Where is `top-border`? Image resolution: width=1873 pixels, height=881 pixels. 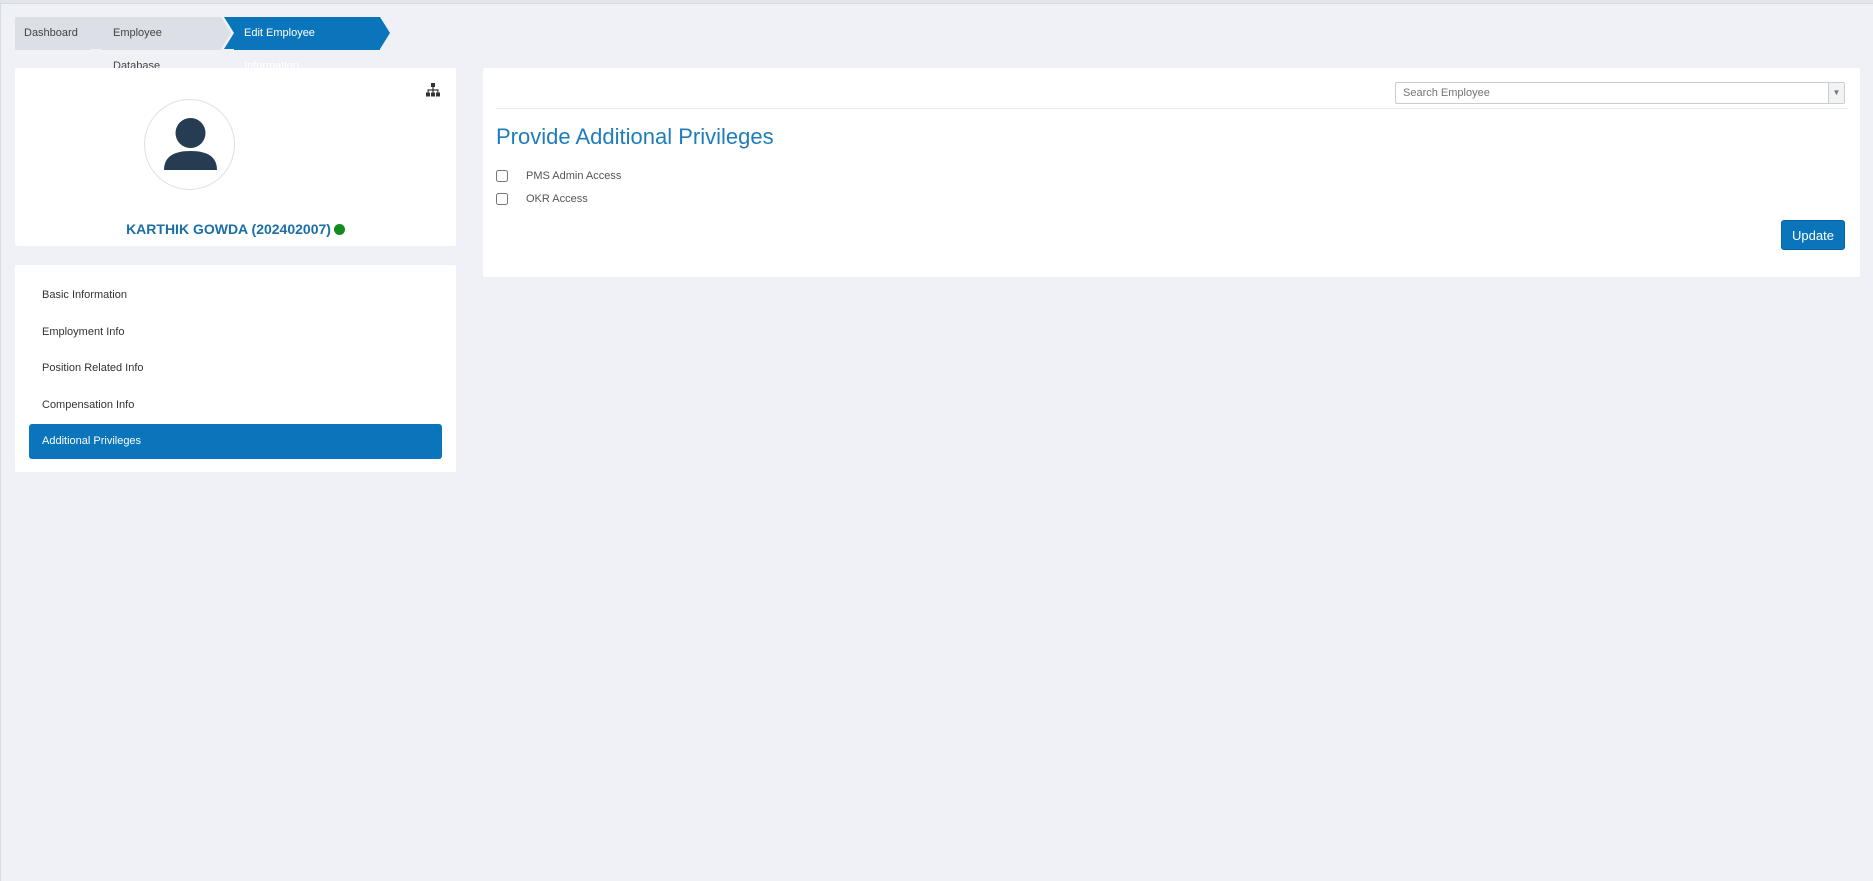 top-border is located at coordinates (936, 2).